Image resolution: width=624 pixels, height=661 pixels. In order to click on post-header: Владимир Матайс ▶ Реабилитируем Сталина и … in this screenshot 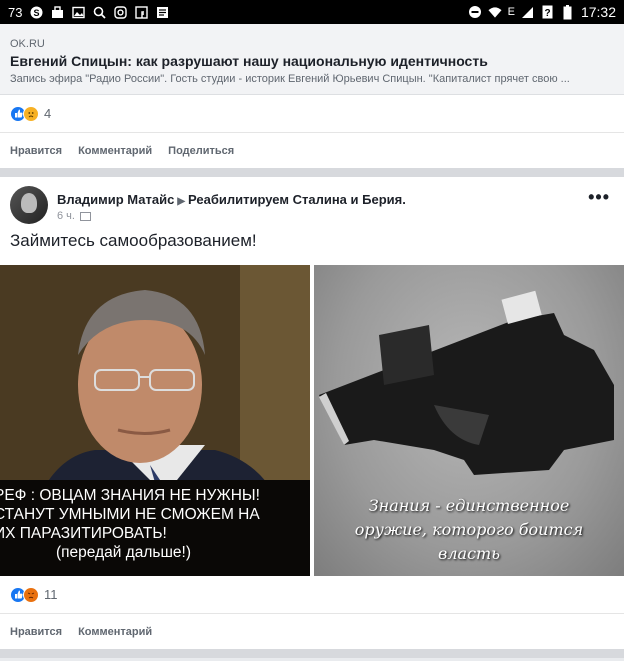, I will do `click(312, 202)`.